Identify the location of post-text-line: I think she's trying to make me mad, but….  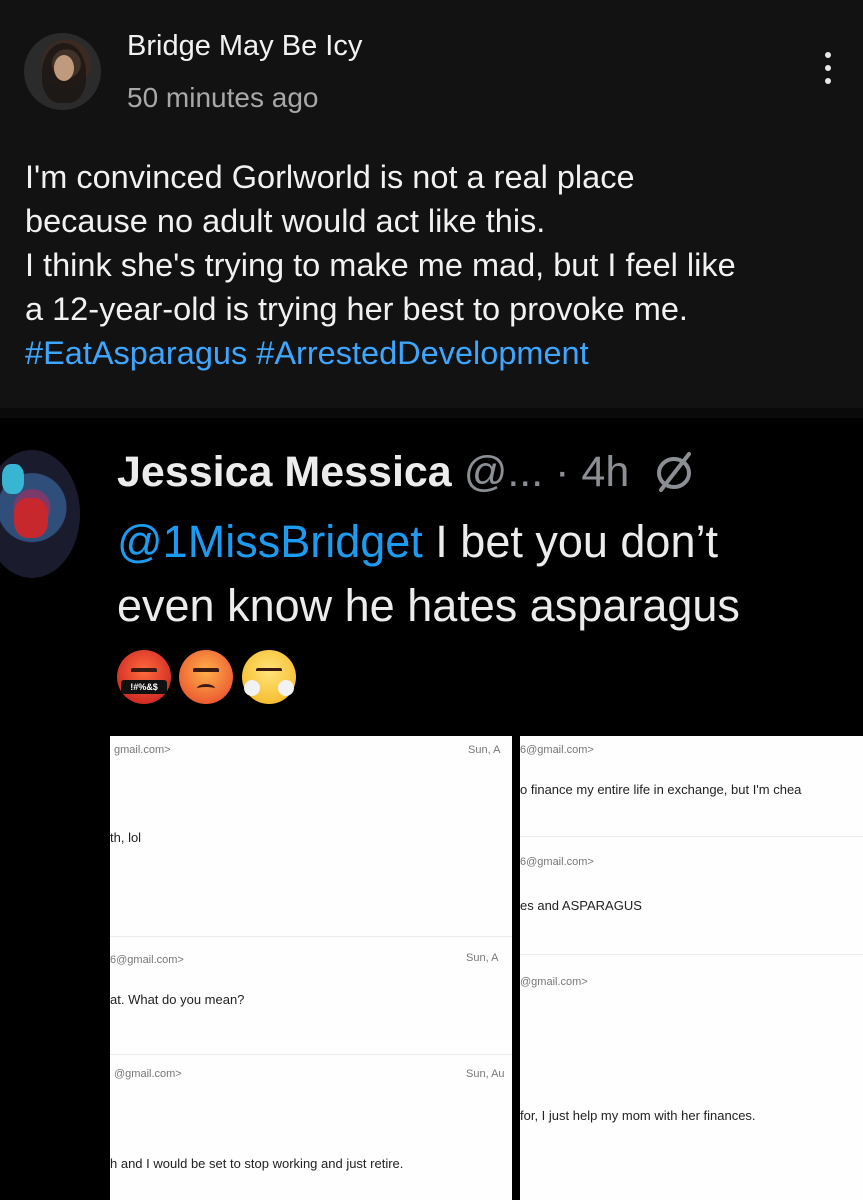
(380, 265).